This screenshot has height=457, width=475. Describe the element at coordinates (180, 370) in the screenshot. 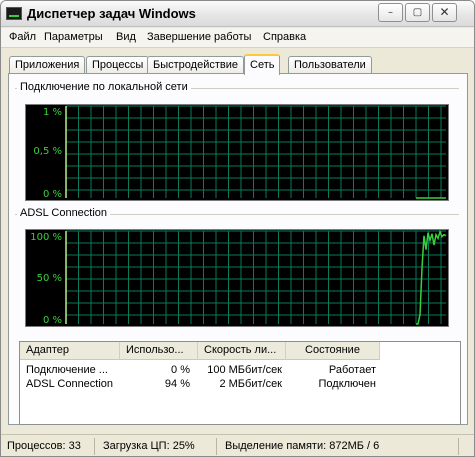

I see `row-usage: 0 %` at that location.